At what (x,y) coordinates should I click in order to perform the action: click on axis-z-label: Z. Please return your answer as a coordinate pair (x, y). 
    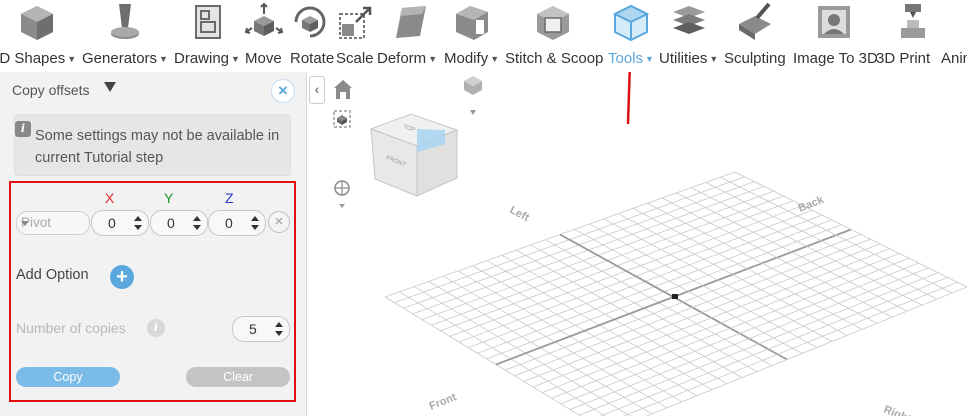
    Looking at the image, I should click on (229, 198).